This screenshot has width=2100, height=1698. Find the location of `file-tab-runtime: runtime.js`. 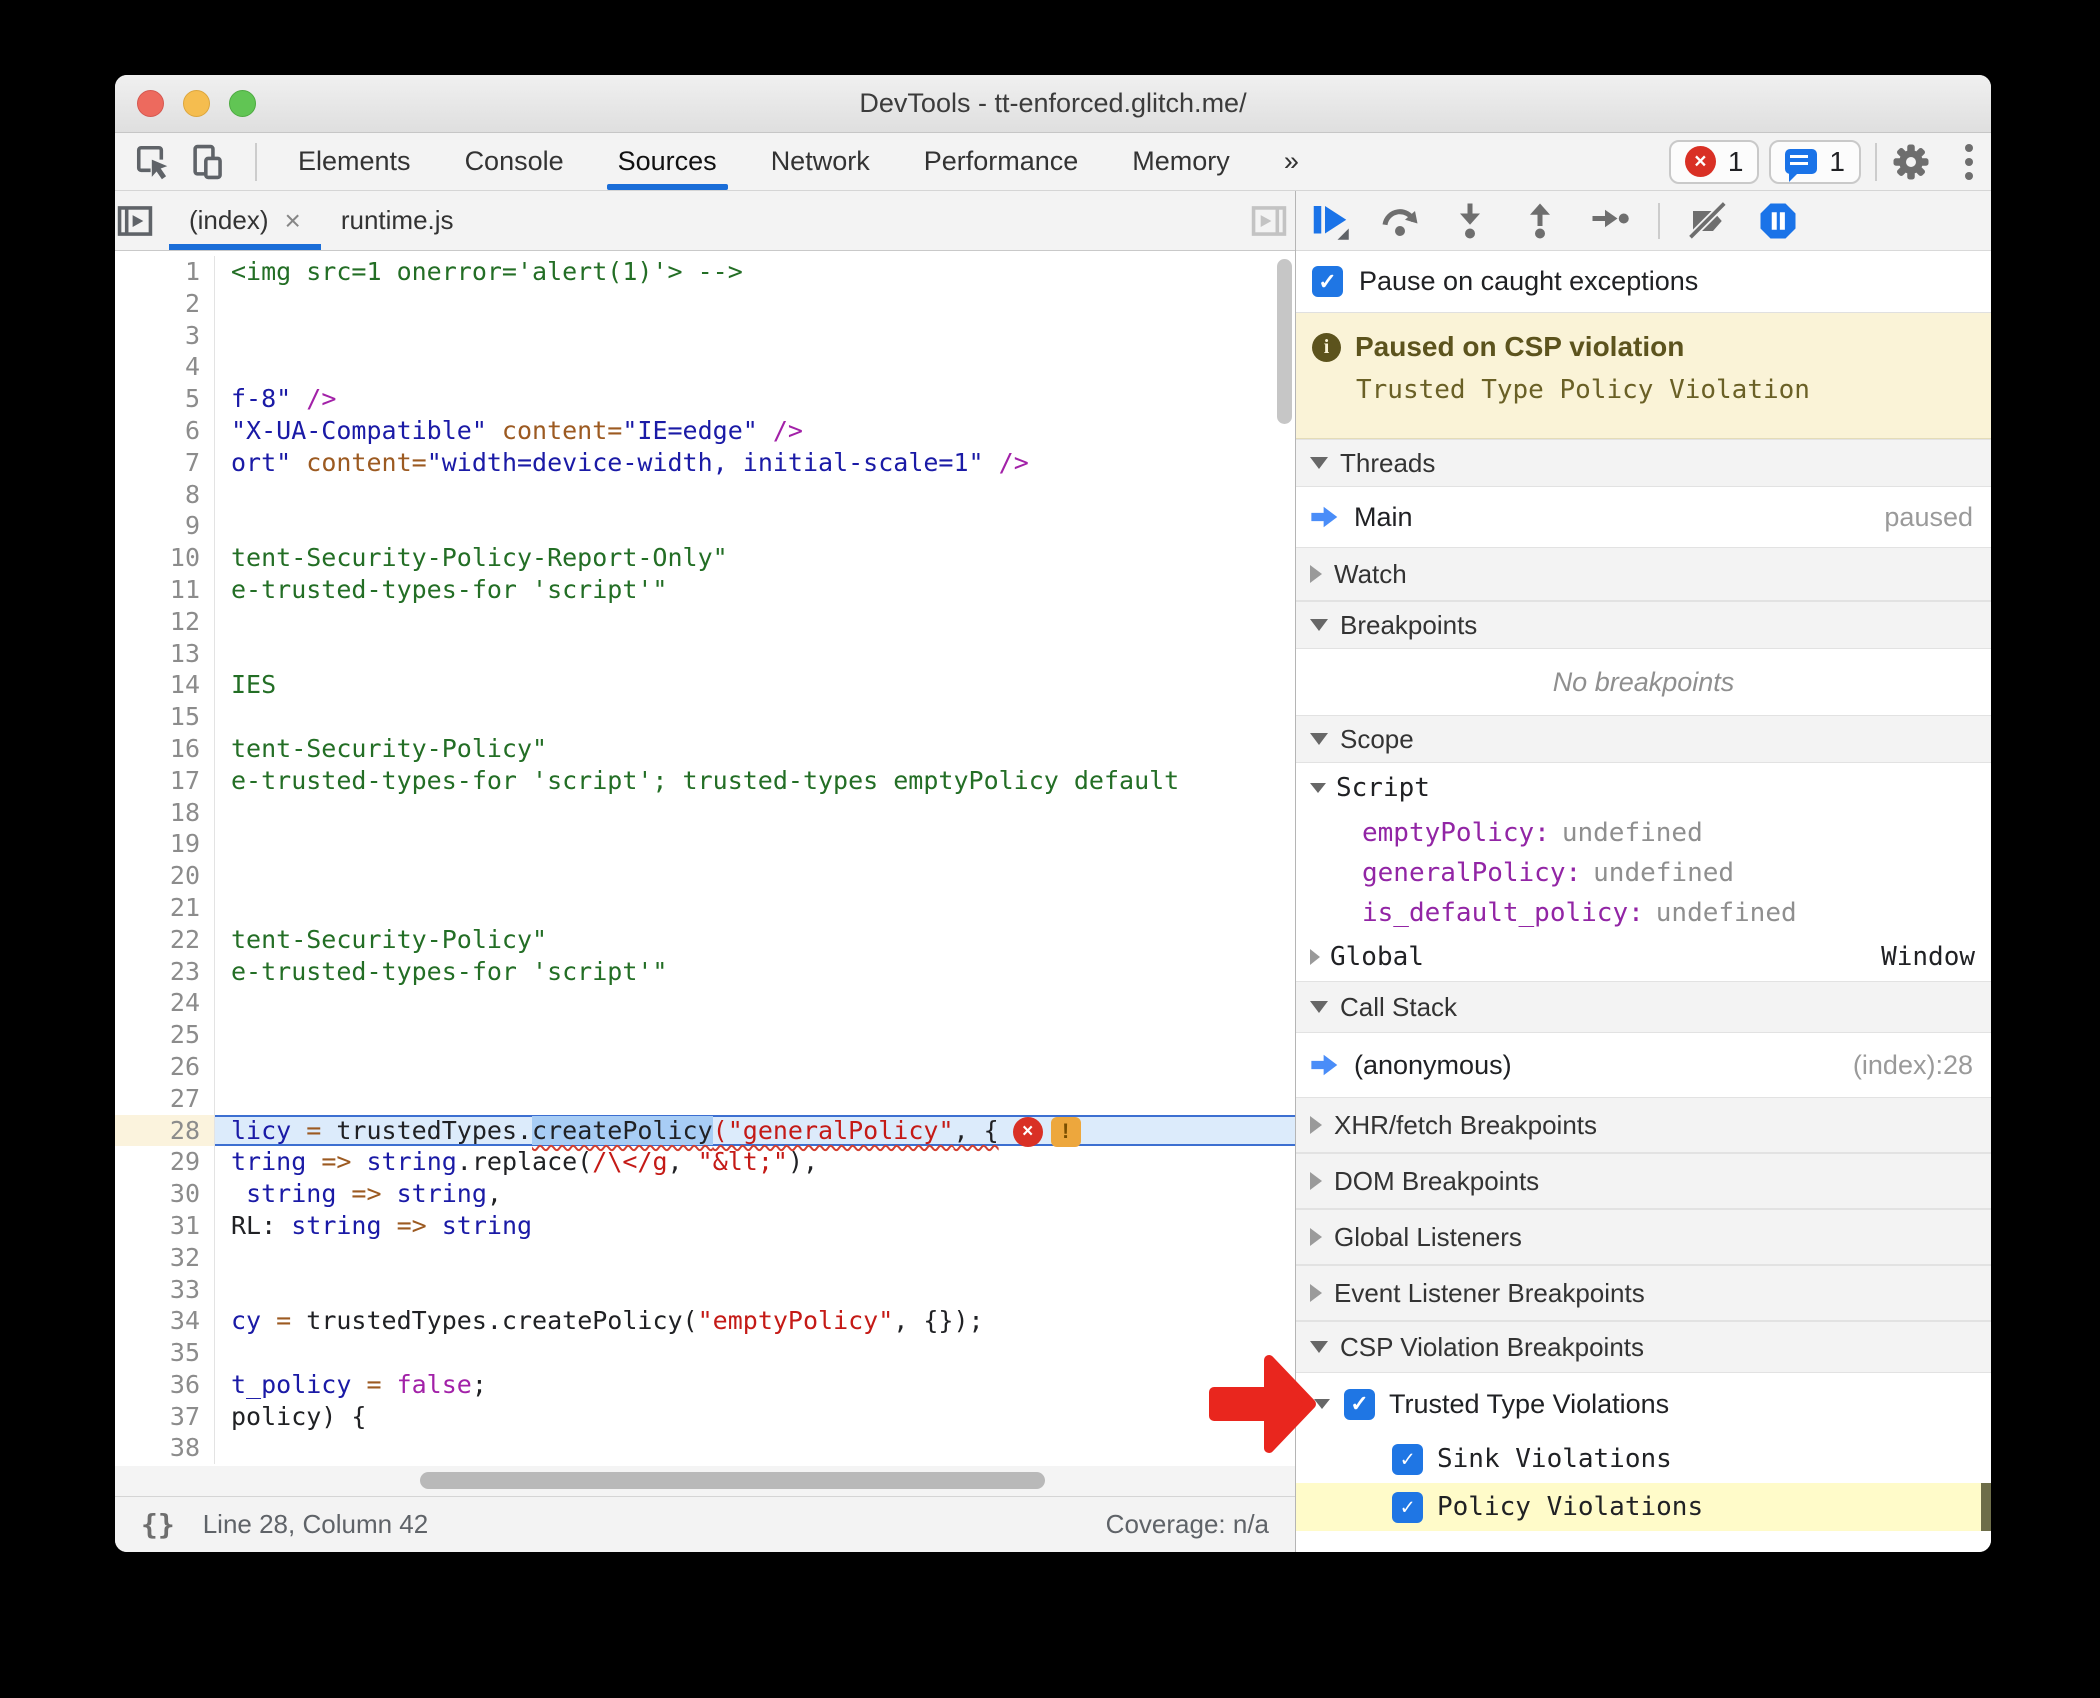

file-tab-runtime: runtime.js is located at coordinates (397, 220).